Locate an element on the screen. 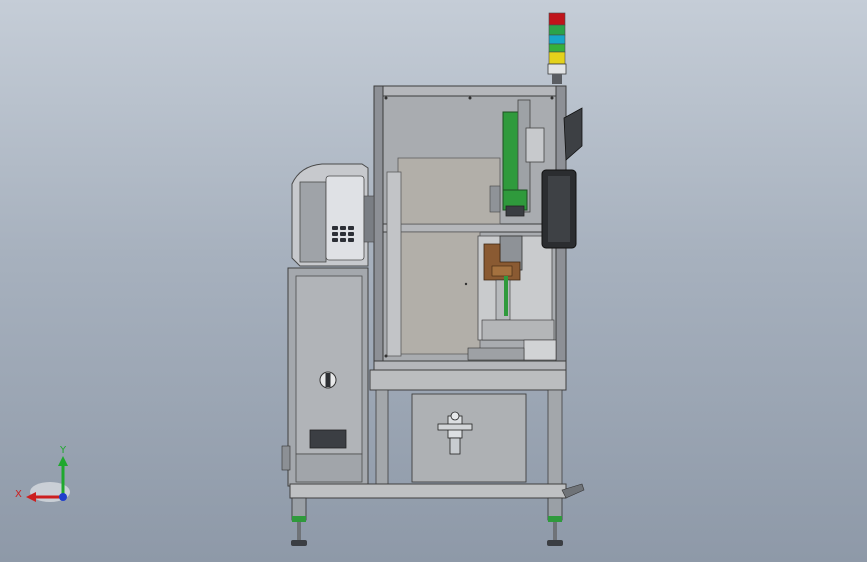 The image size is (867, 562). signal-tower is located at coordinates (557, 48).